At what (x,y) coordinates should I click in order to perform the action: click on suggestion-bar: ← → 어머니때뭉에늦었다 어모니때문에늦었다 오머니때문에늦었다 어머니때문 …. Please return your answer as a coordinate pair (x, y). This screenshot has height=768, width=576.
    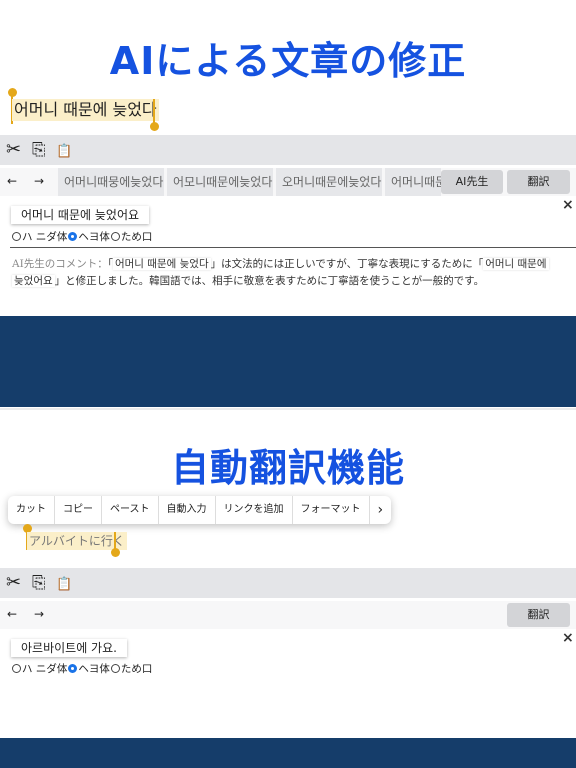
    Looking at the image, I should click on (288, 182).